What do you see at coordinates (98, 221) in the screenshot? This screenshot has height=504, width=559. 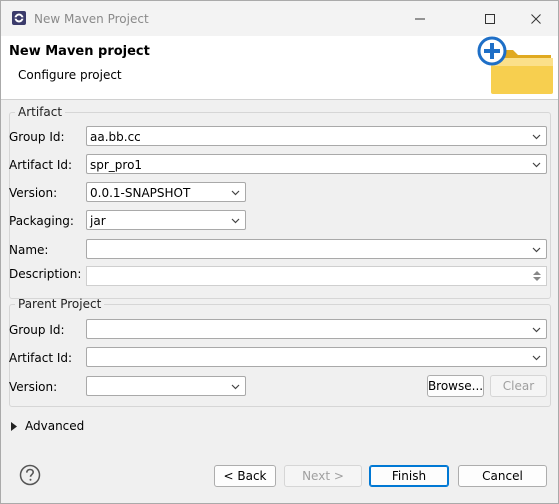 I see `packaging-value: jar` at bounding box center [98, 221].